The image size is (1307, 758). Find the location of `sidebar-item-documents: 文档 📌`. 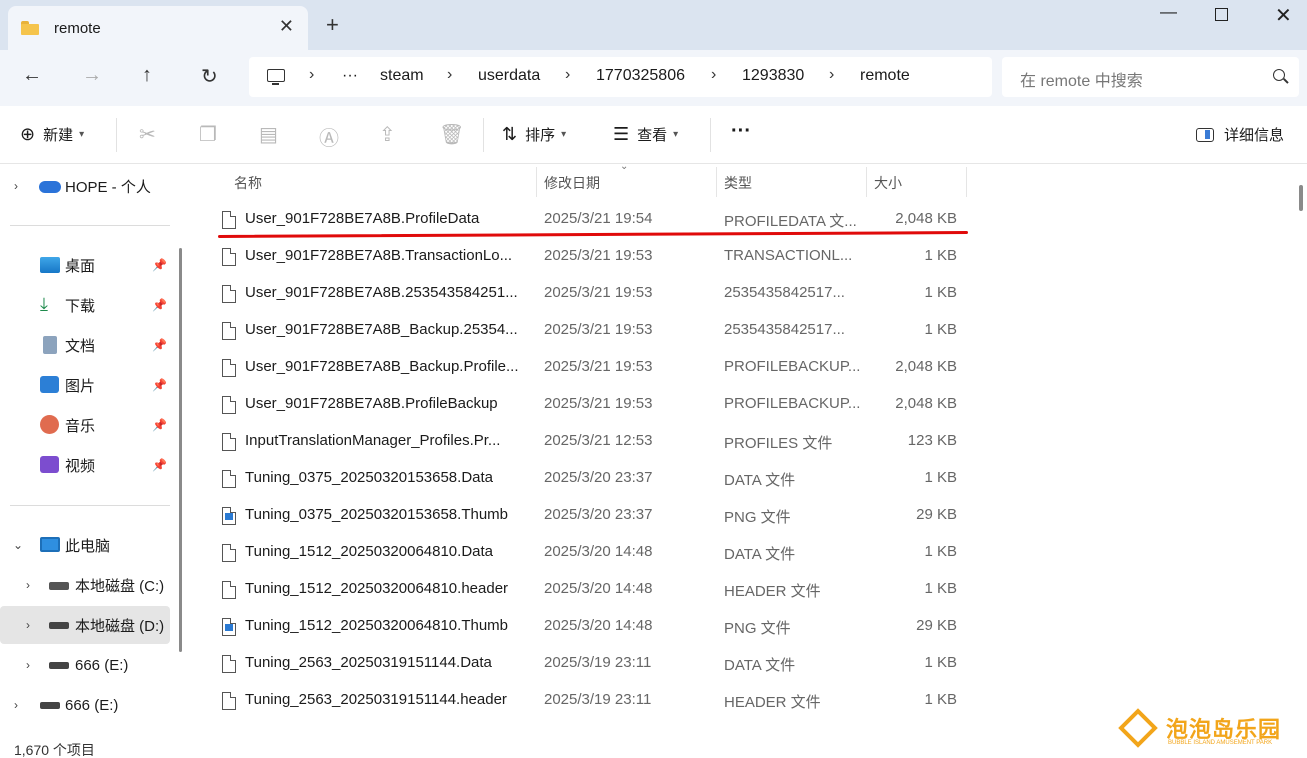

sidebar-item-documents: 文档 📌 is located at coordinates (85, 345).